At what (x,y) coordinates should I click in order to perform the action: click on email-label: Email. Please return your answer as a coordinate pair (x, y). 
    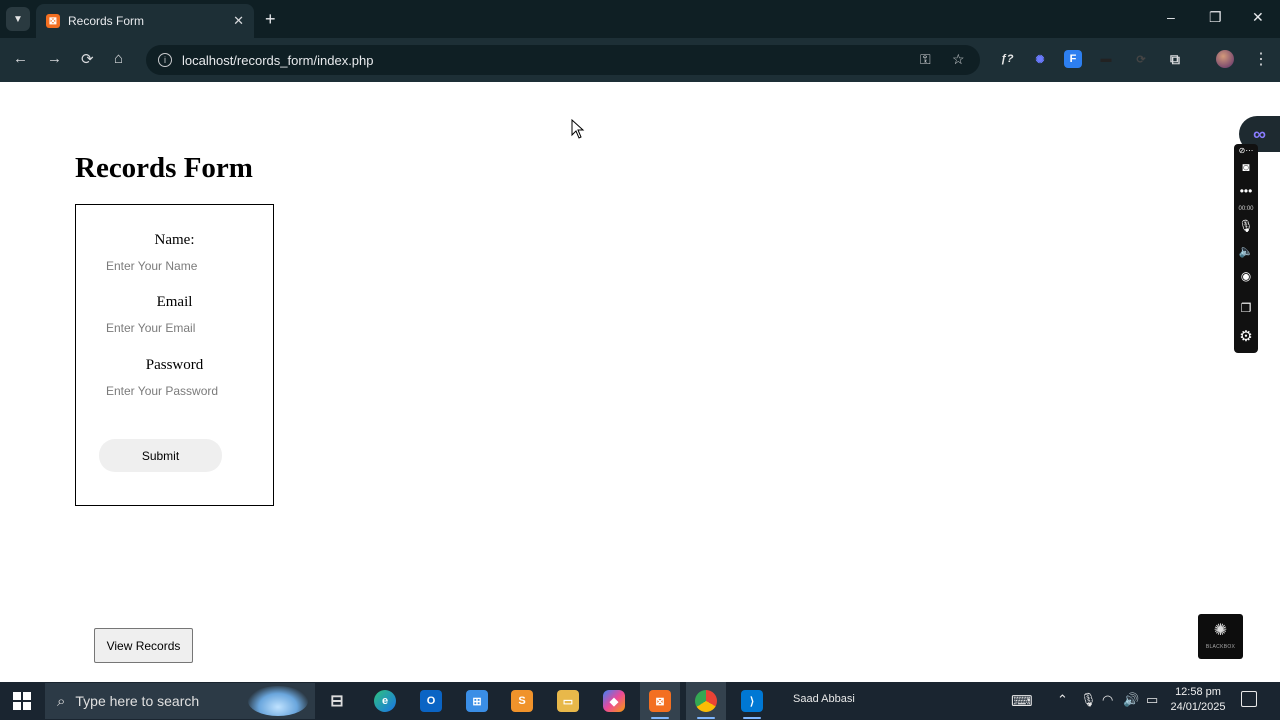
    Looking at the image, I should click on (174, 302).